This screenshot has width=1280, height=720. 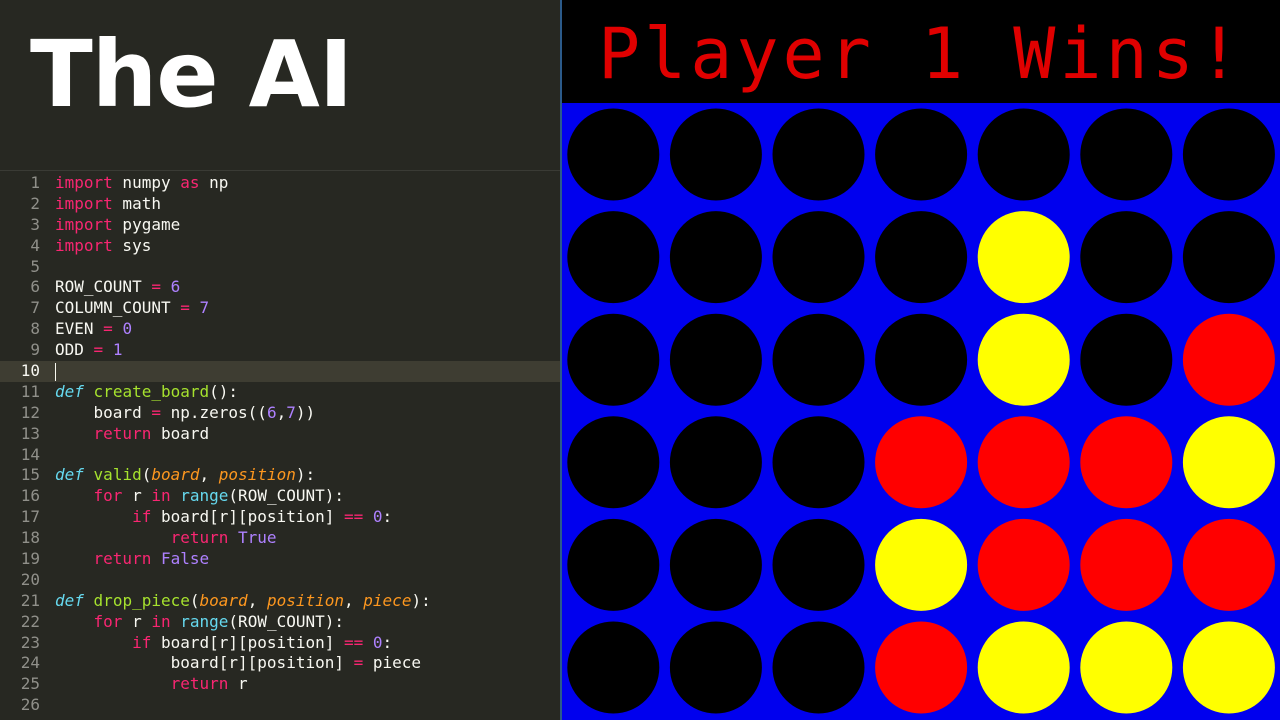 I want to click on code-line: 23 if board[r][position] == 0:, so click(x=280, y=643).